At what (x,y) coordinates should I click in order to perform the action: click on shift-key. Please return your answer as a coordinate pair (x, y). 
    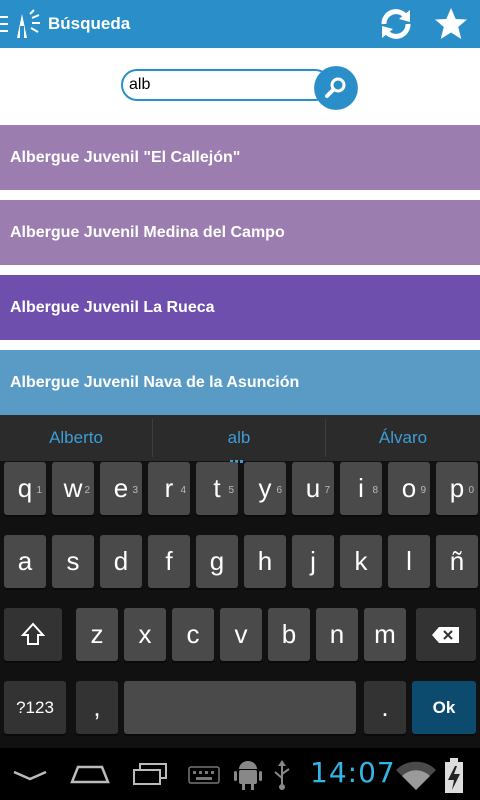
    Looking at the image, I should click on (33, 634).